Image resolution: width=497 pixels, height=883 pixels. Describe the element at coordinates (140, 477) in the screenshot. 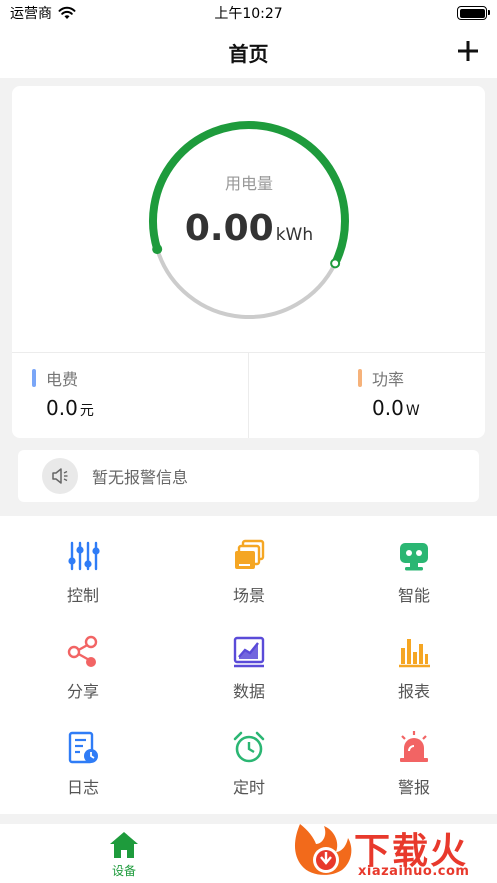

I see `alert-text: 暂无报警信息` at that location.